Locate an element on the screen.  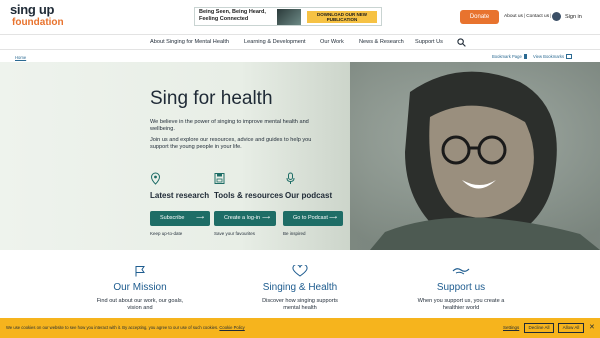
flag-icon is located at coordinates (140, 271).